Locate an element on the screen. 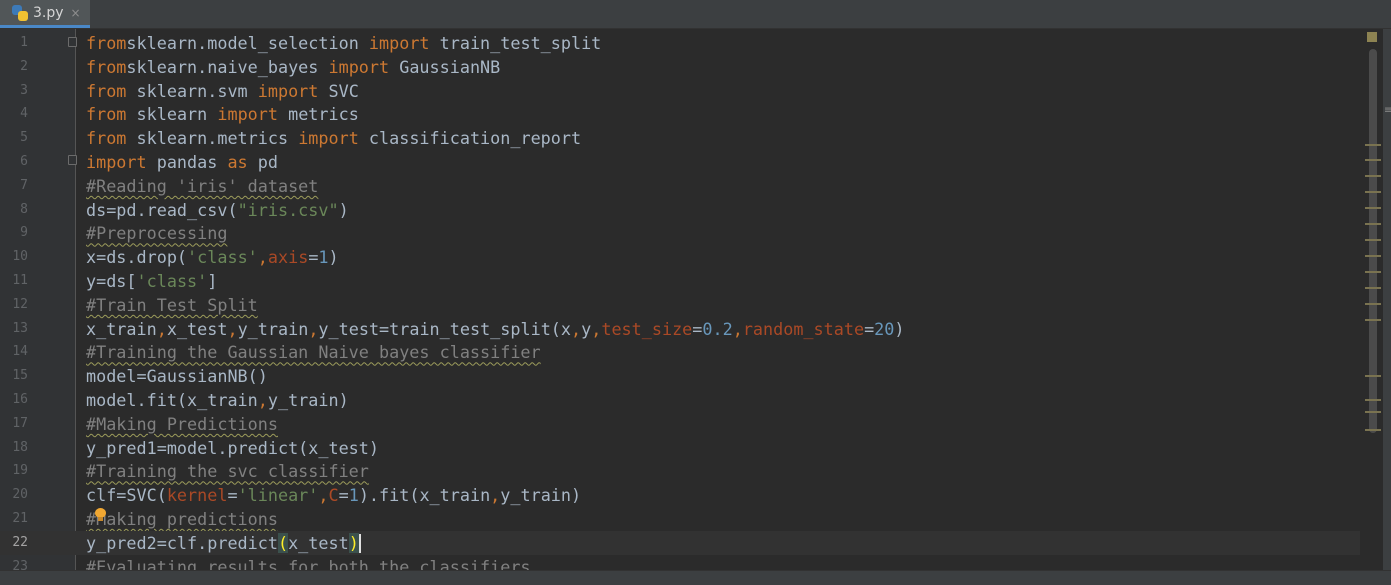 The height and width of the screenshot is (585, 1391). code-line: 16 model.fit(x_train,y_train) is located at coordinates (680, 400).